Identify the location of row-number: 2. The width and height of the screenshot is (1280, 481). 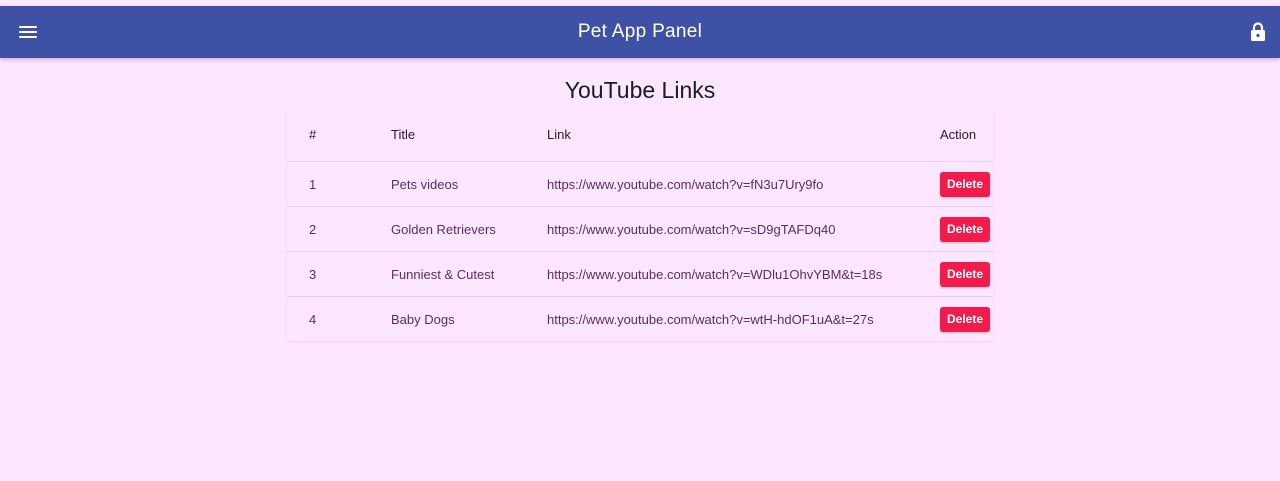
(339, 229).